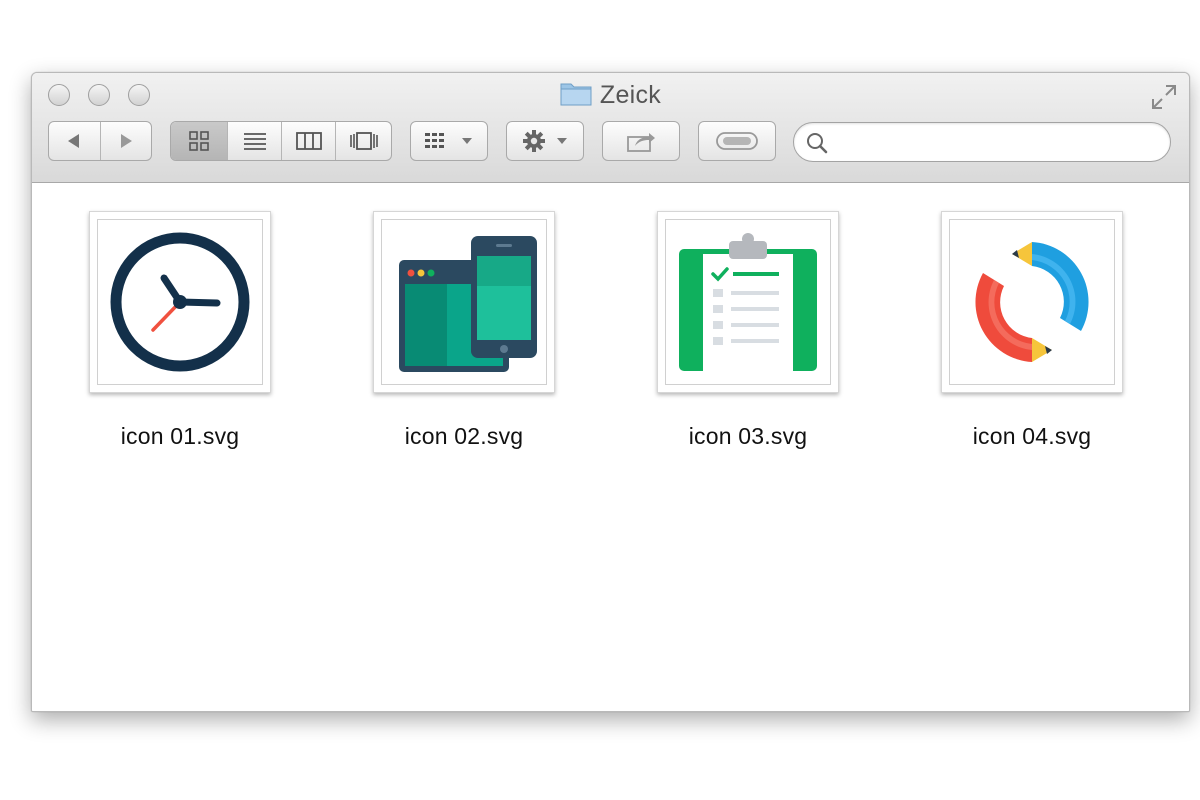 The height and width of the screenshot is (800, 1200). I want to click on browser-phone-icon, so click(468, 304).